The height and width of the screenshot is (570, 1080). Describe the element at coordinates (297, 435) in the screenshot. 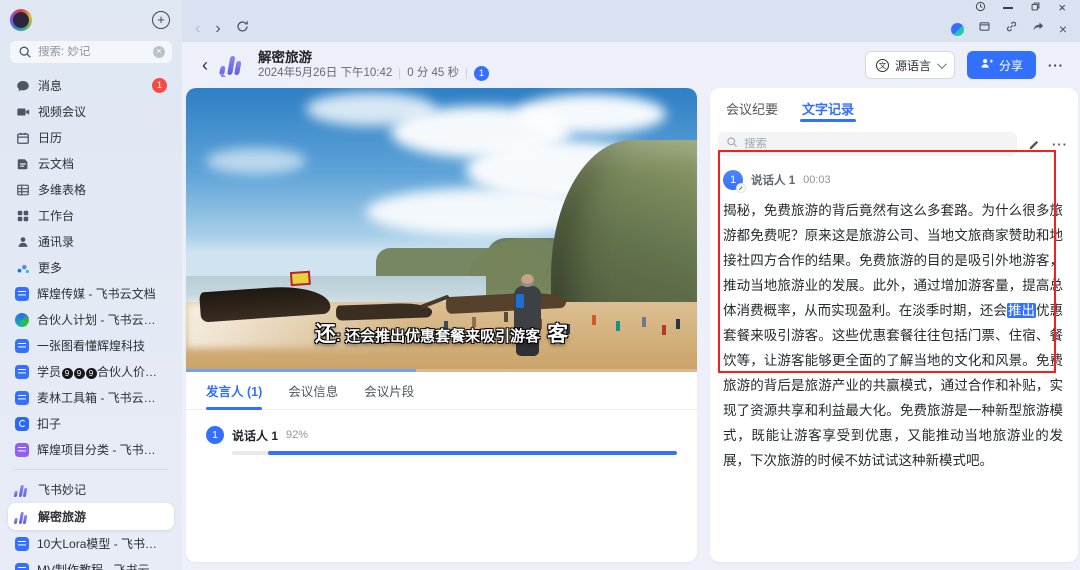

I see `speaker-percent: 92%` at that location.